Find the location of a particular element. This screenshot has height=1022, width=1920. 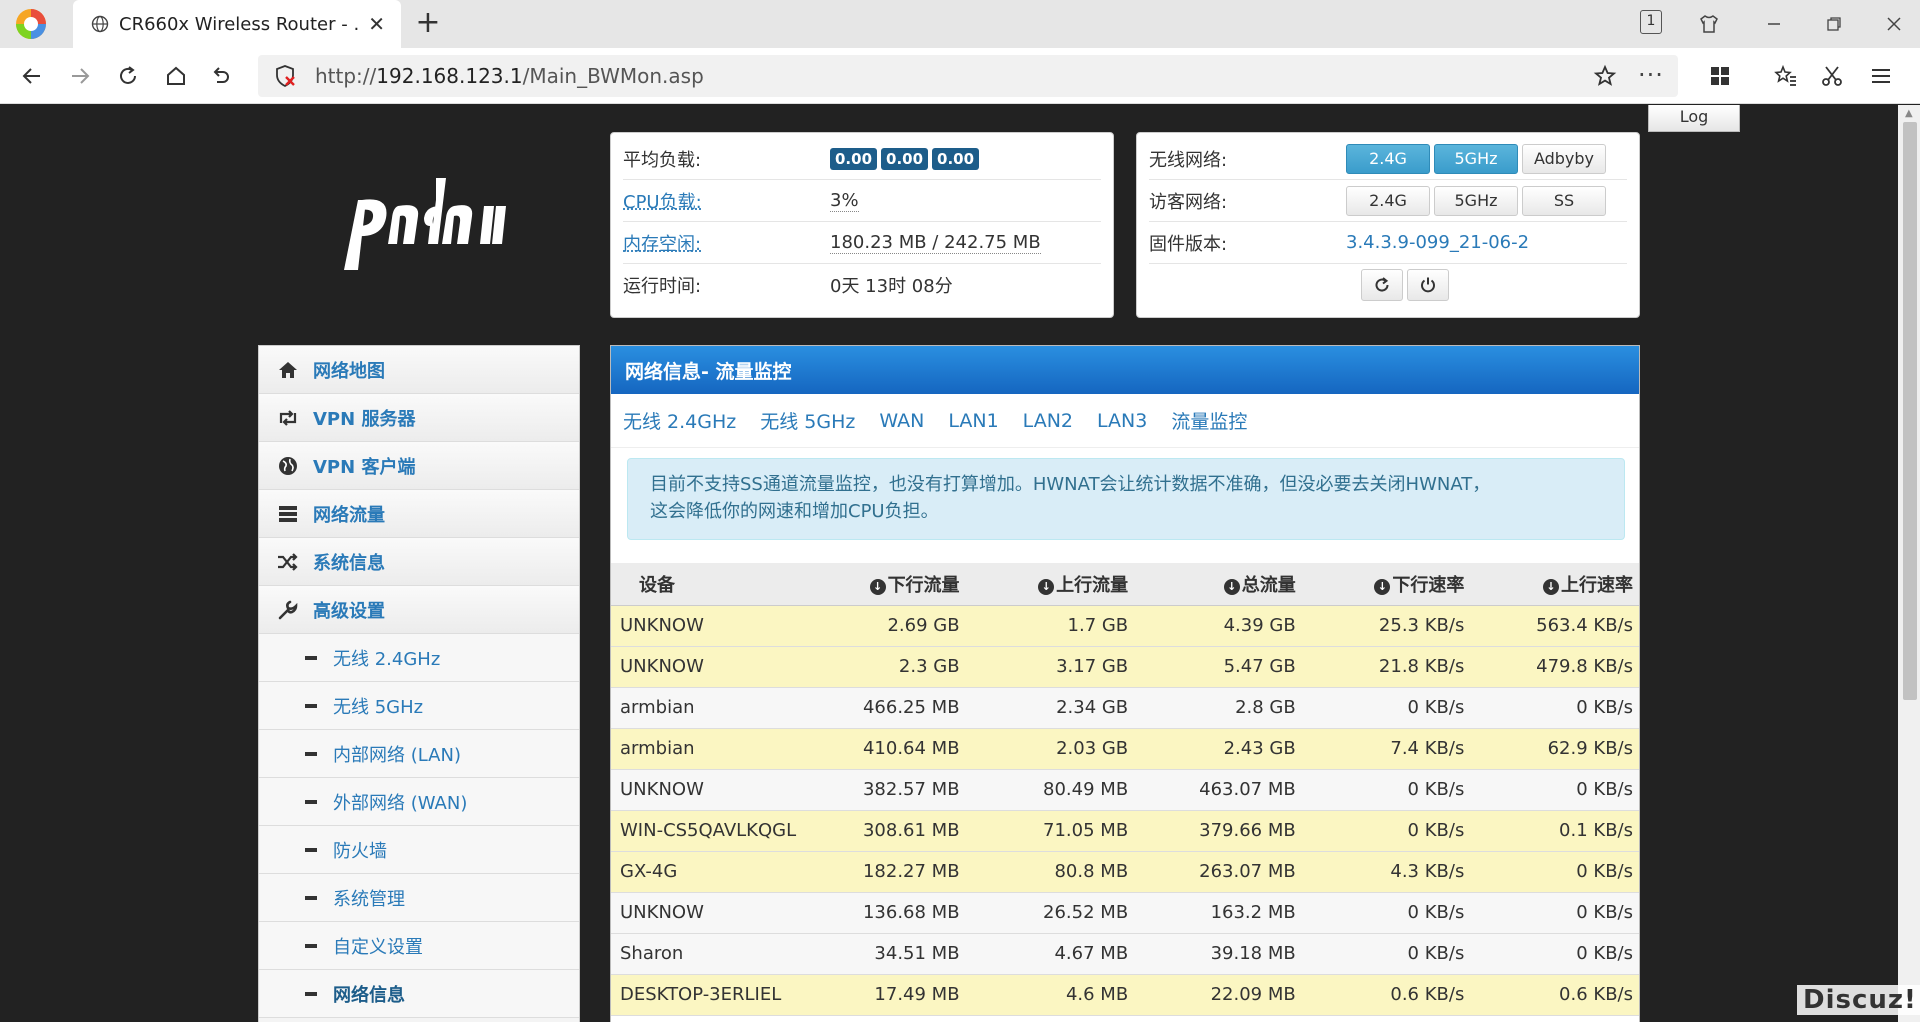

sidebar-item-network-map: 网络地图 is located at coordinates (419, 370).